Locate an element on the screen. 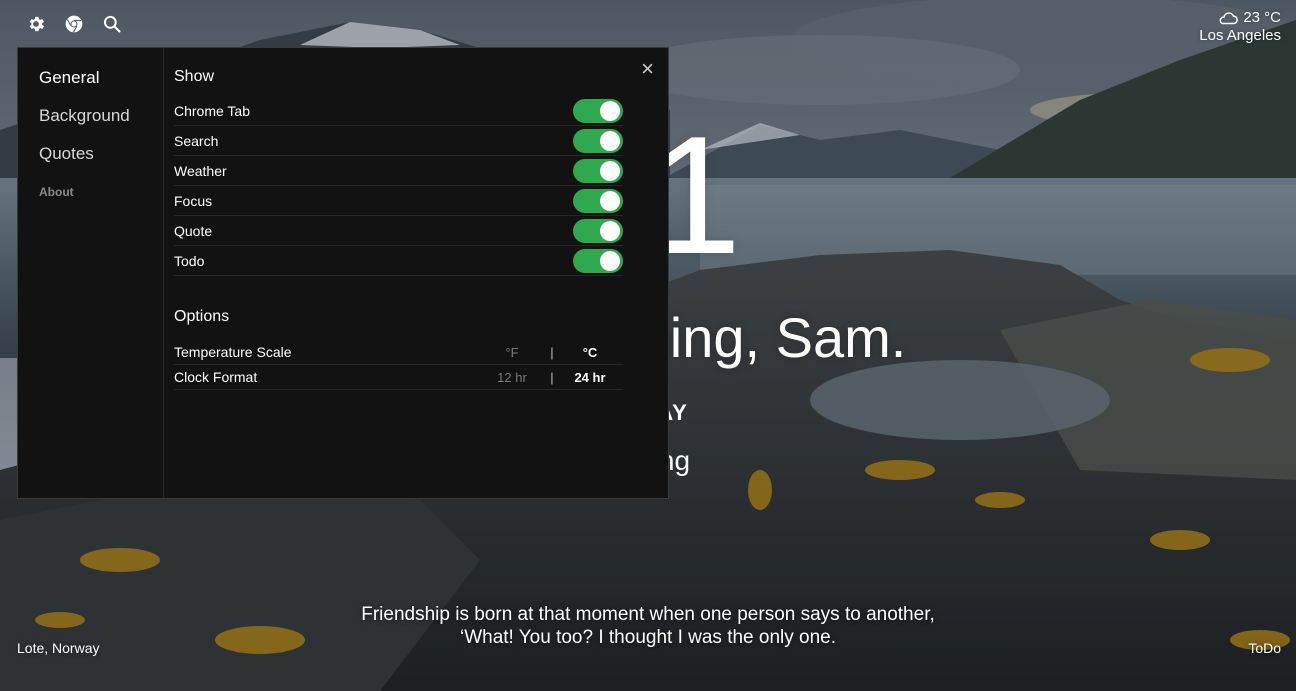  toggle-todo is located at coordinates (598, 260).